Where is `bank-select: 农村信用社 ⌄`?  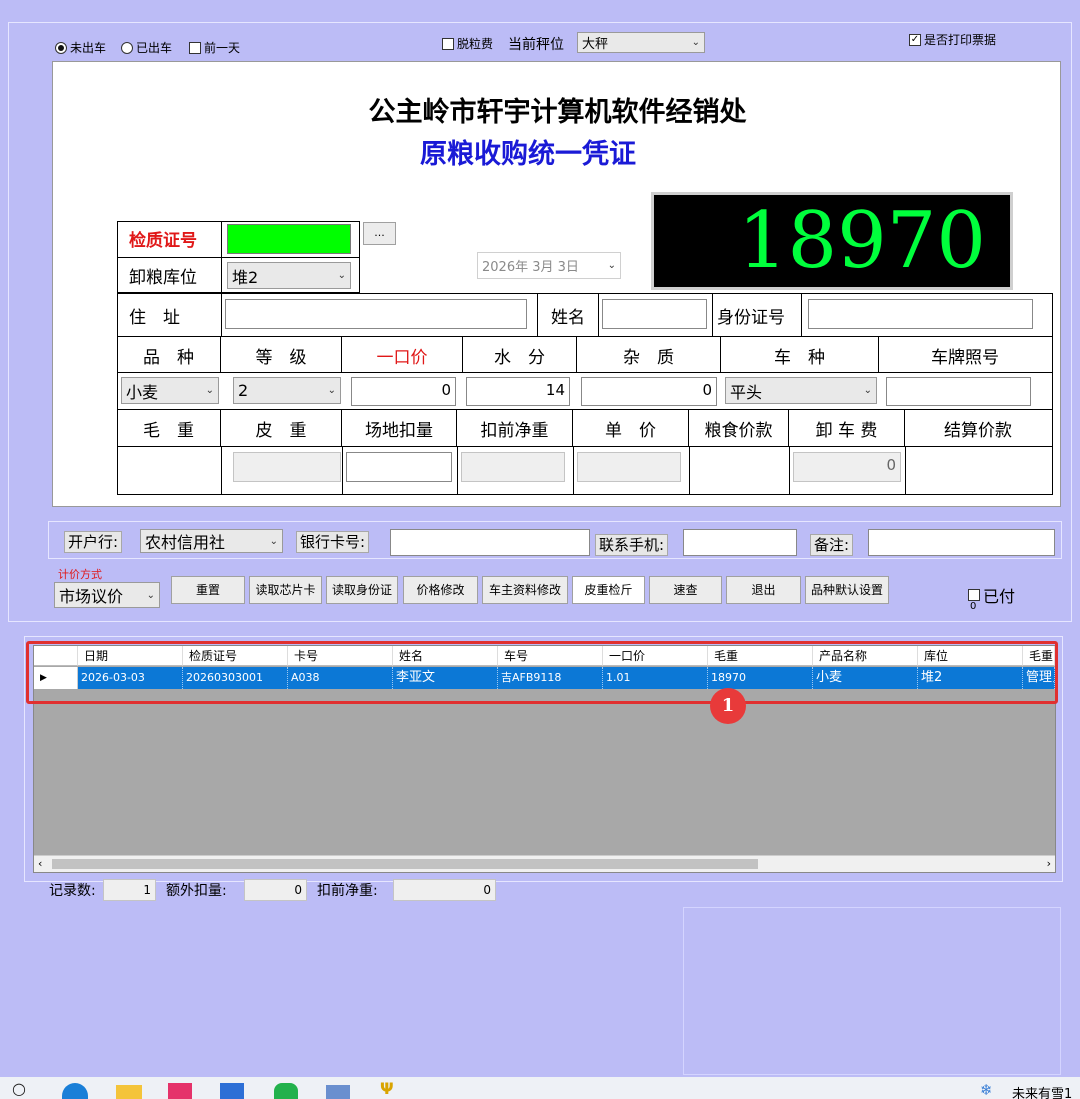 bank-select: 农村信用社 ⌄ is located at coordinates (211, 541).